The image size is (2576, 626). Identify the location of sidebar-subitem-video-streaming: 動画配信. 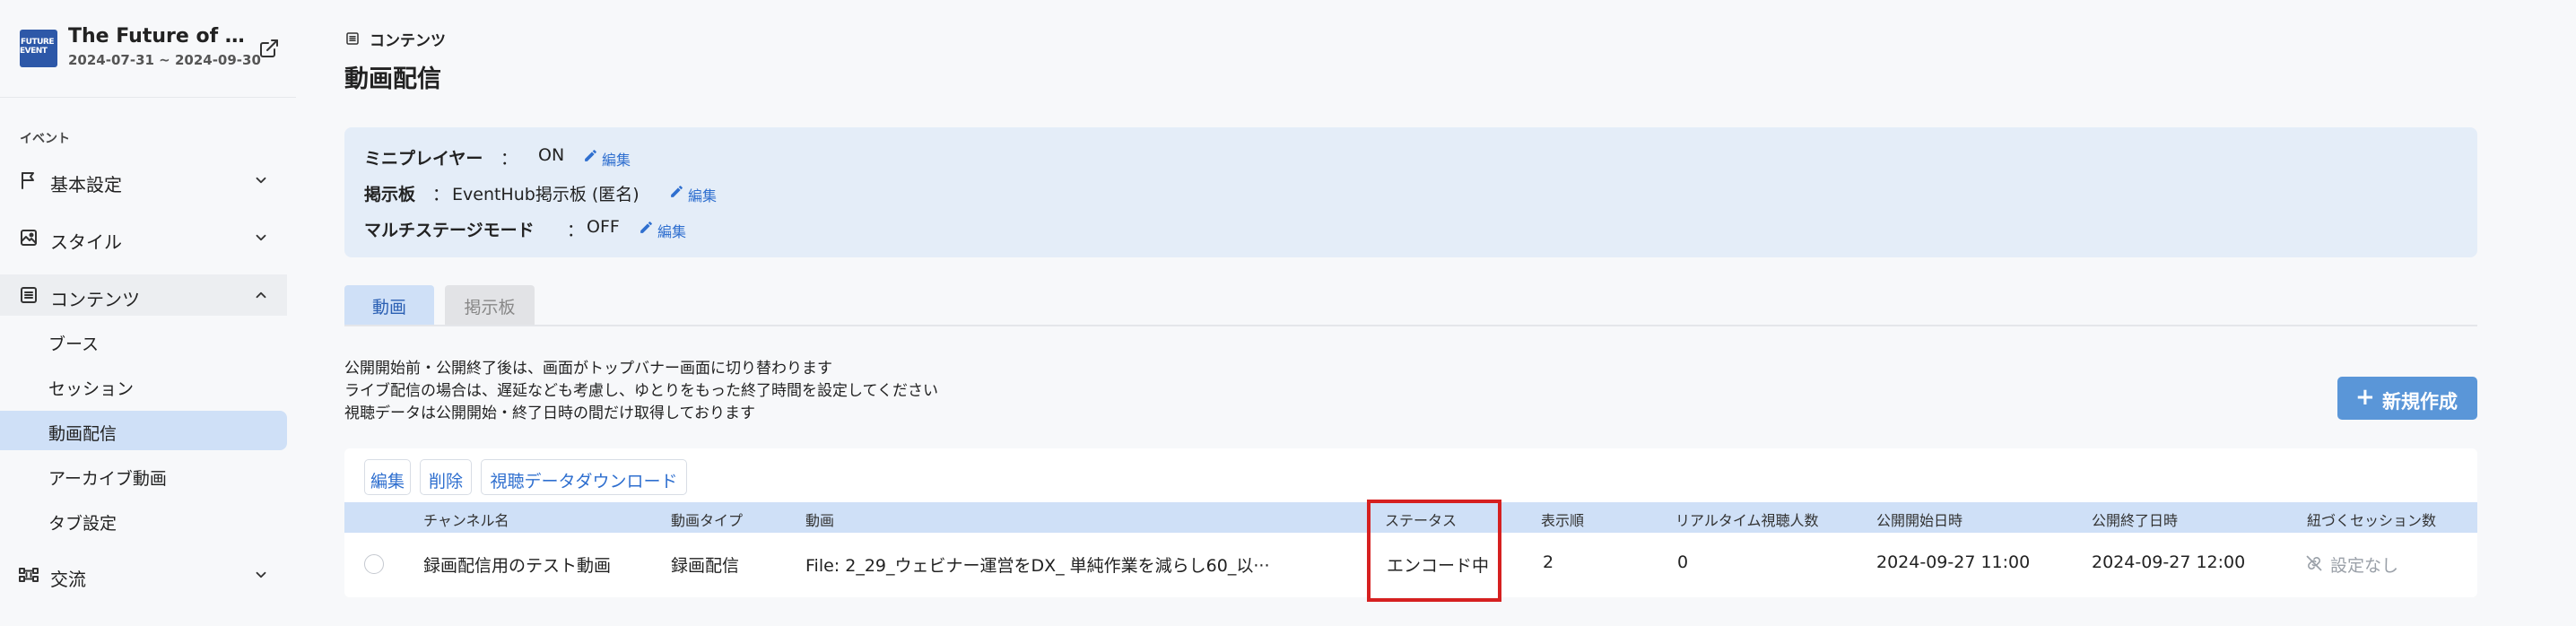
(143, 430).